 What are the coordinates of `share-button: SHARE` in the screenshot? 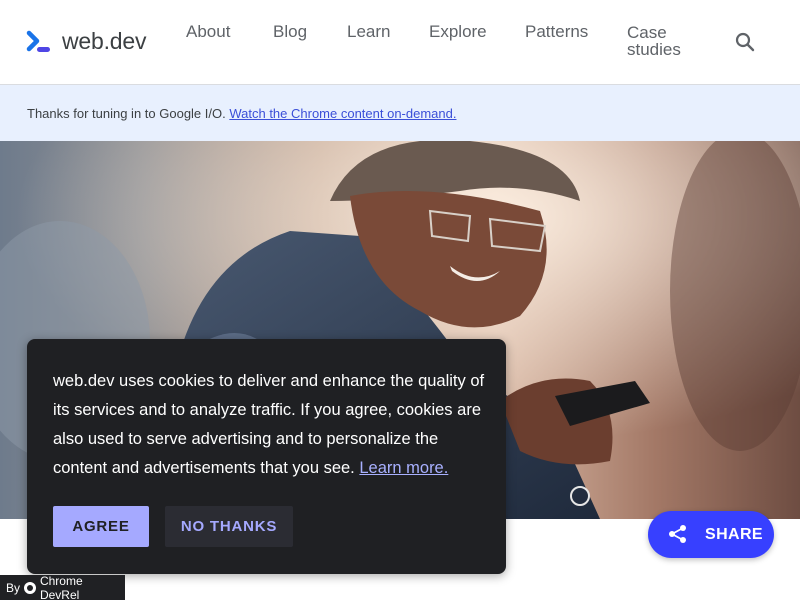 It's located at (711, 534).